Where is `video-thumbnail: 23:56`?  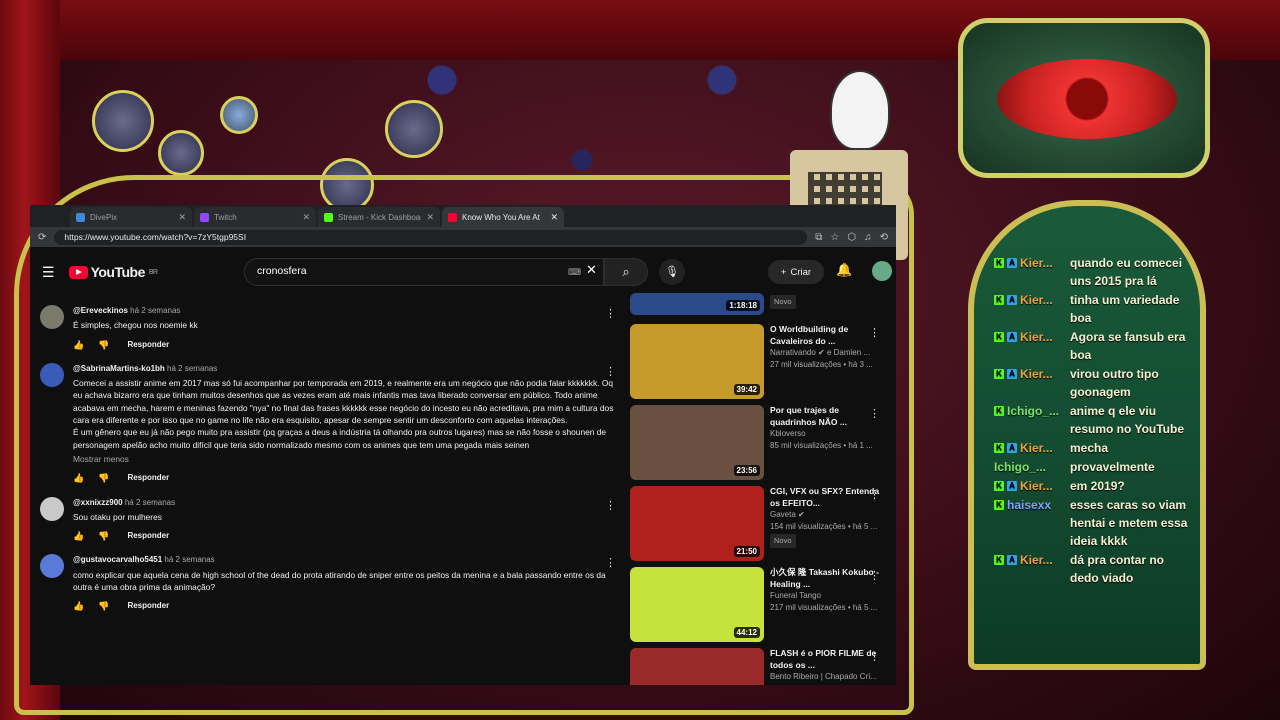 video-thumbnail: 23:56 is located at coordinates (697, 442).